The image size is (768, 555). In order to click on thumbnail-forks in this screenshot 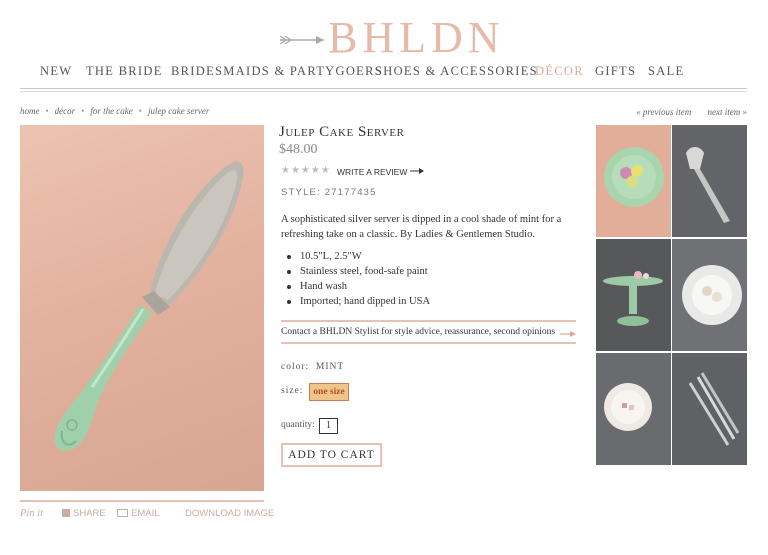, I will do `click(709, 409)`.